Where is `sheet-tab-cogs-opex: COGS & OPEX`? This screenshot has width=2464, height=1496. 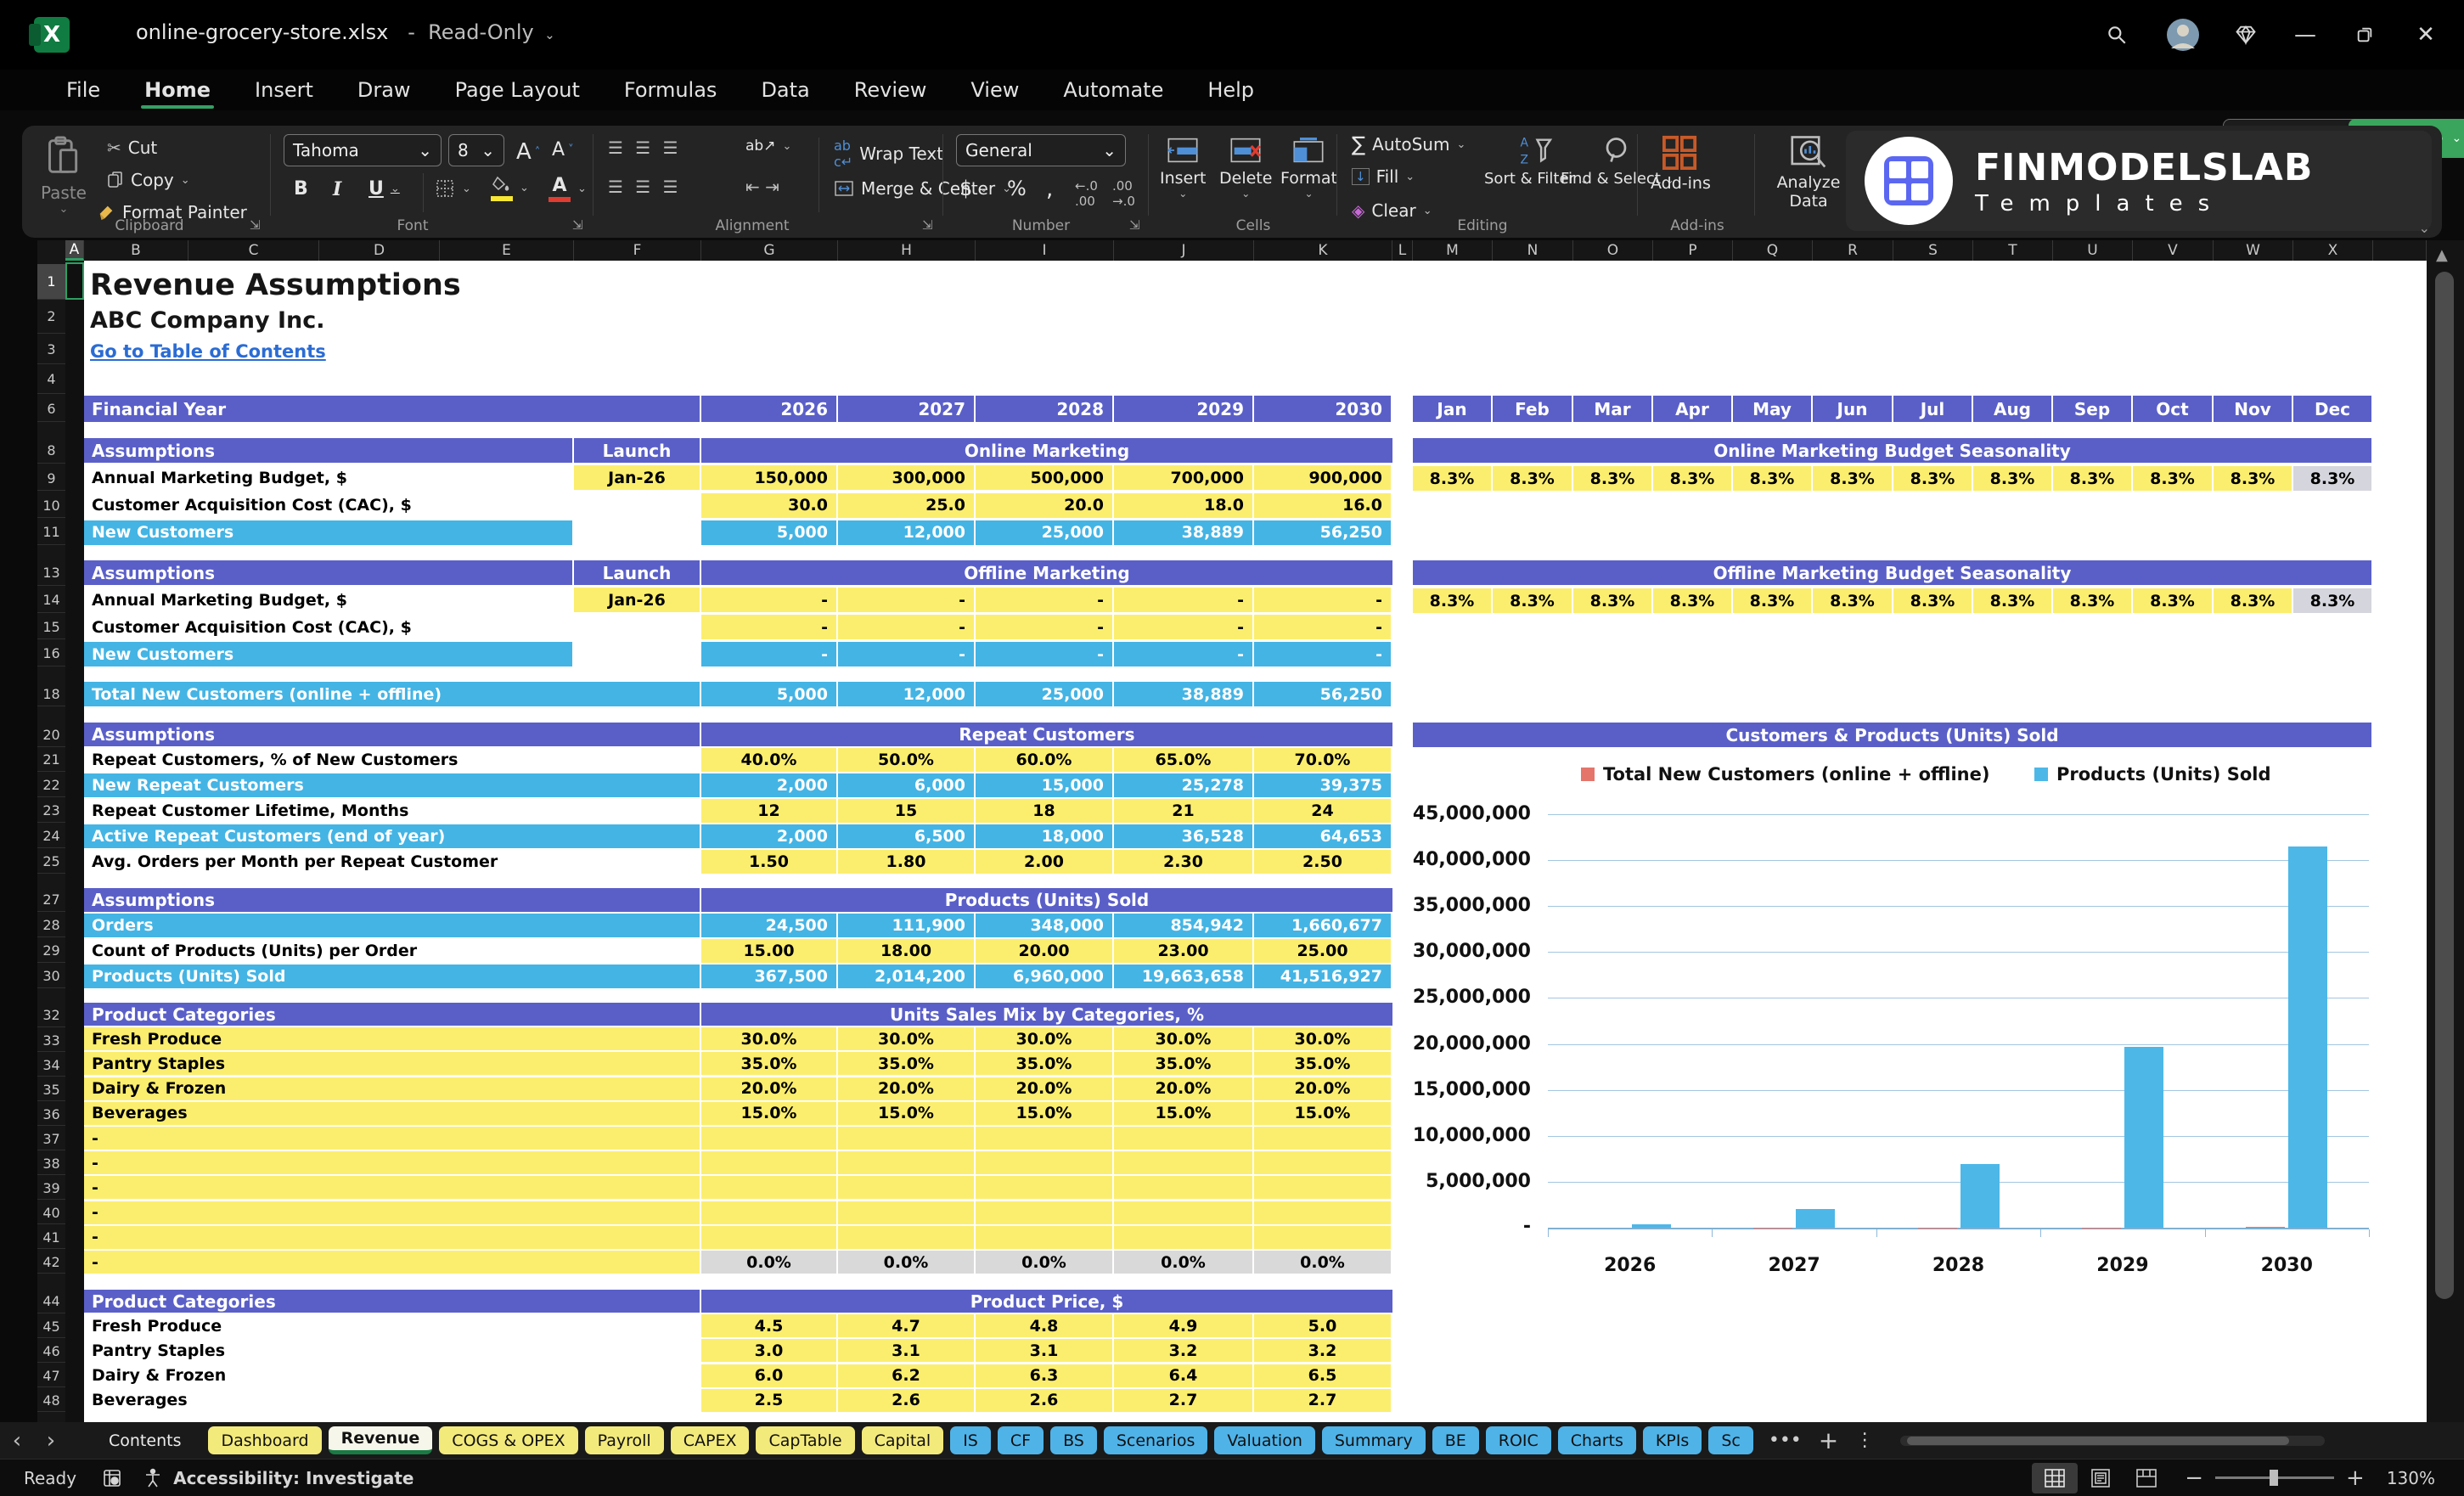
sheet-tab-cogs-opex: COGS & OPEX is located at coordinates (508, 1440).